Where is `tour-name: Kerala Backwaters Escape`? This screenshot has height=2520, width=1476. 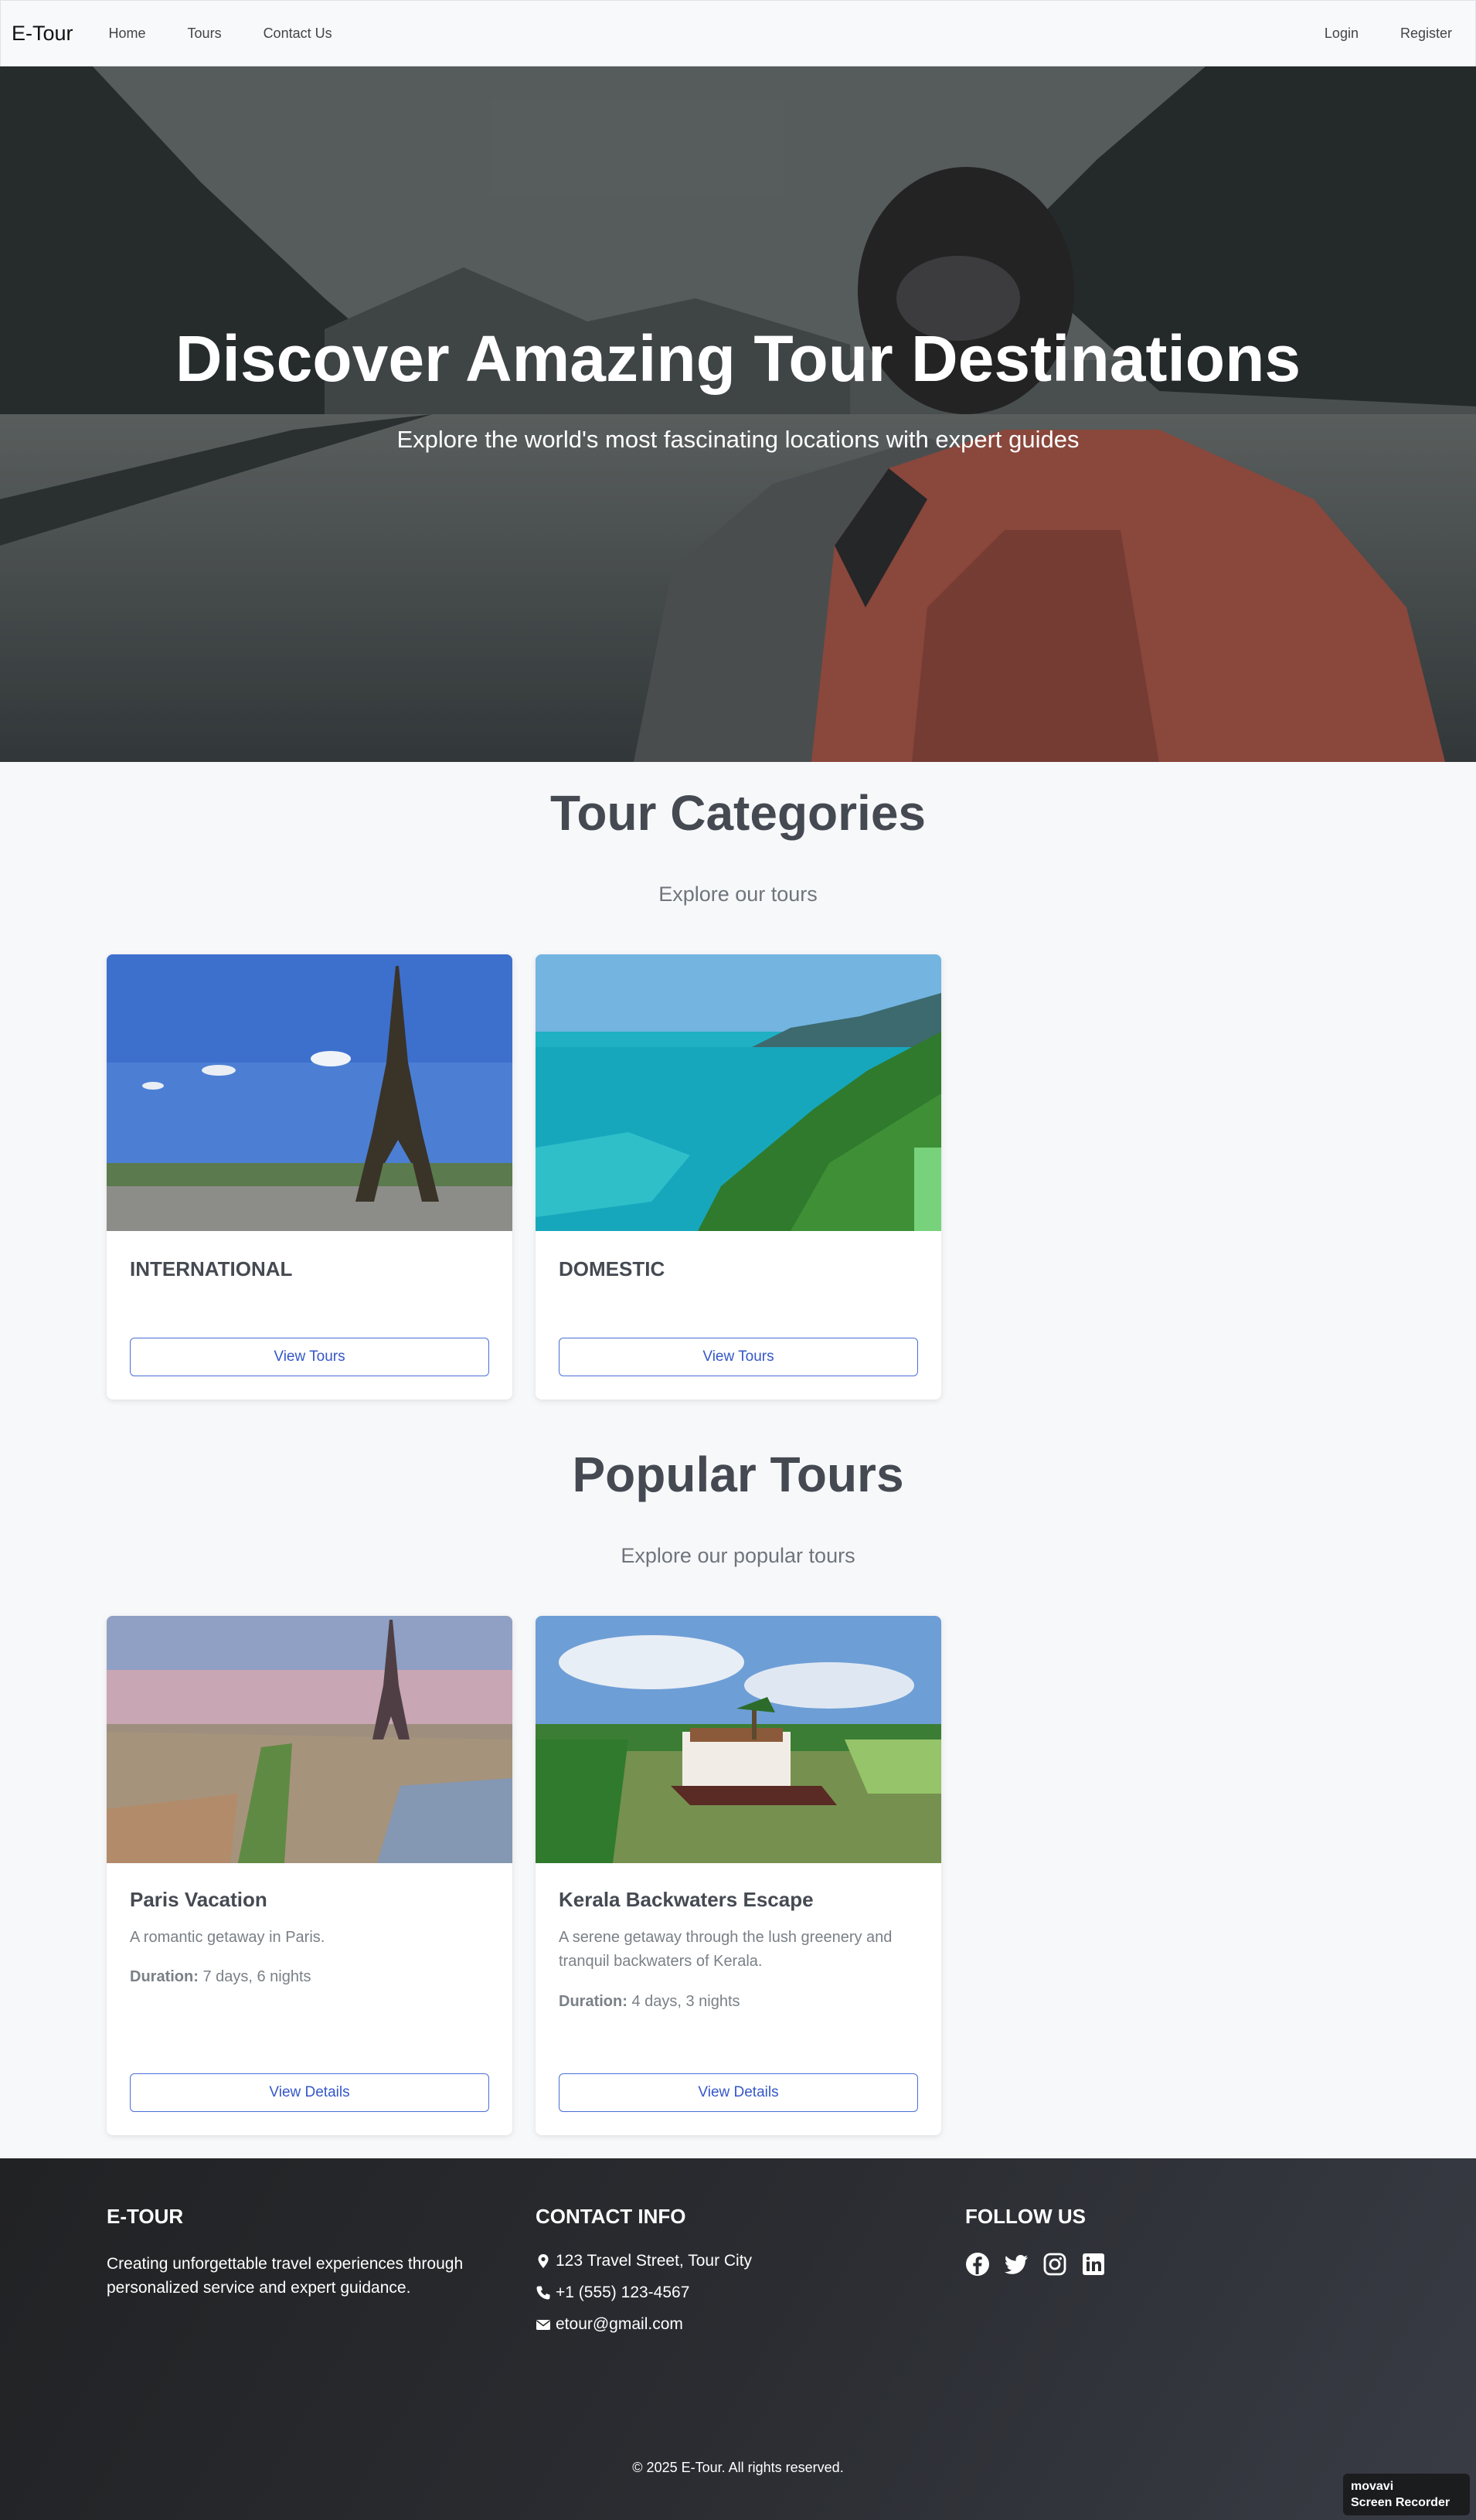
tour-name: Kerala Backwaters Escape is located at coordinates (686, 1900).